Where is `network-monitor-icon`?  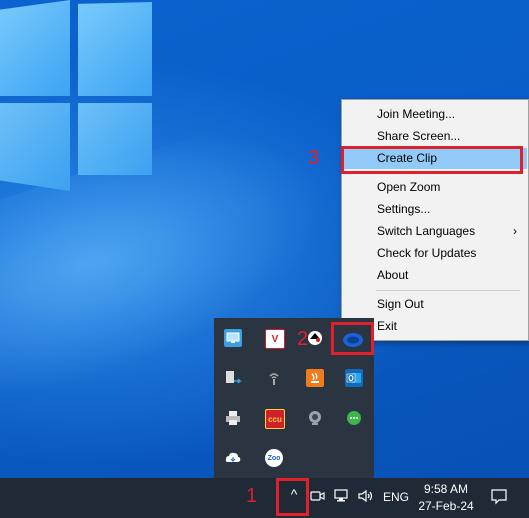
network-monitor-icon is located at coordinates (233, 338).